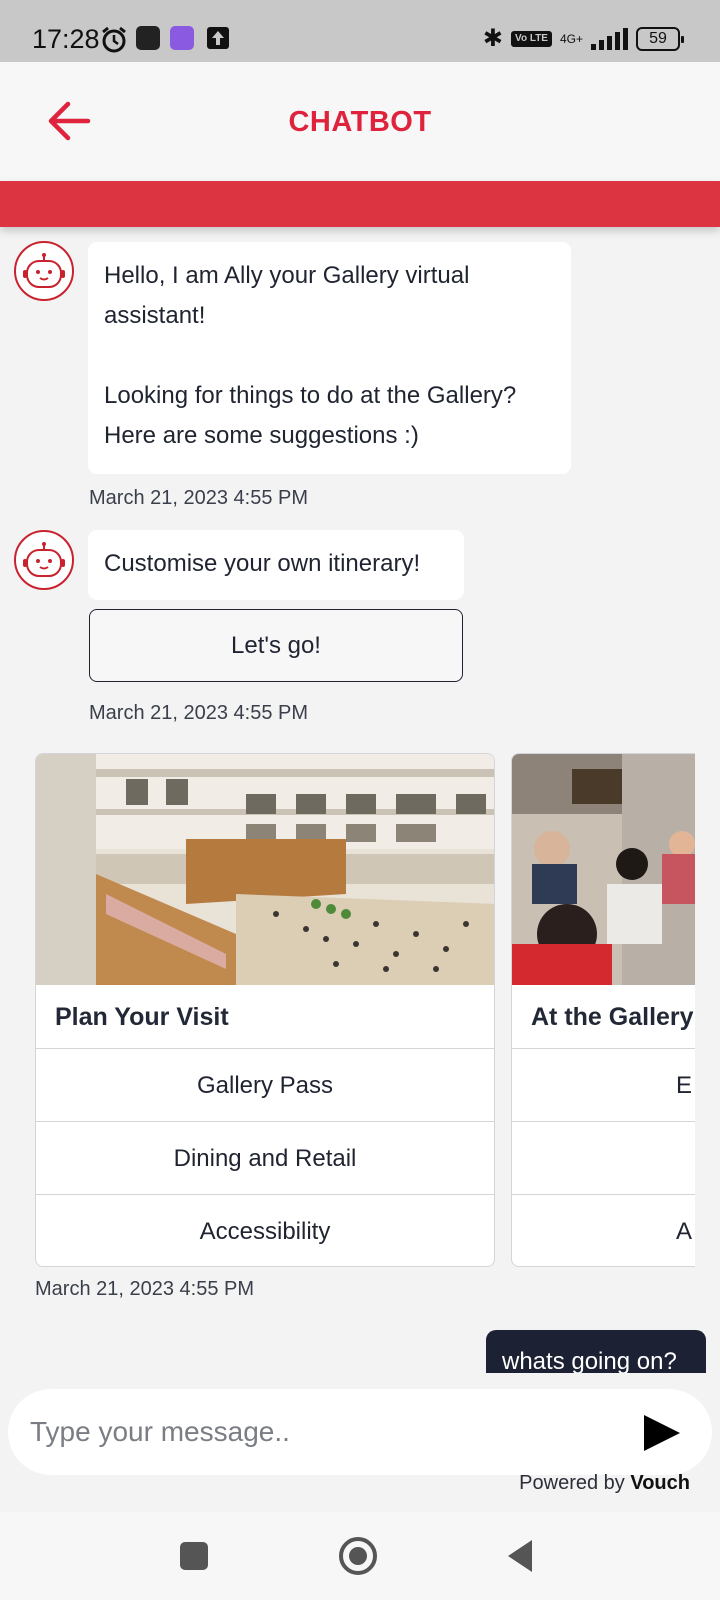 This screenshot has width=720, height=1600. Describe the element at coordinates (571, 38) in the screenshot. I see `network-type: 4G+` at that location.